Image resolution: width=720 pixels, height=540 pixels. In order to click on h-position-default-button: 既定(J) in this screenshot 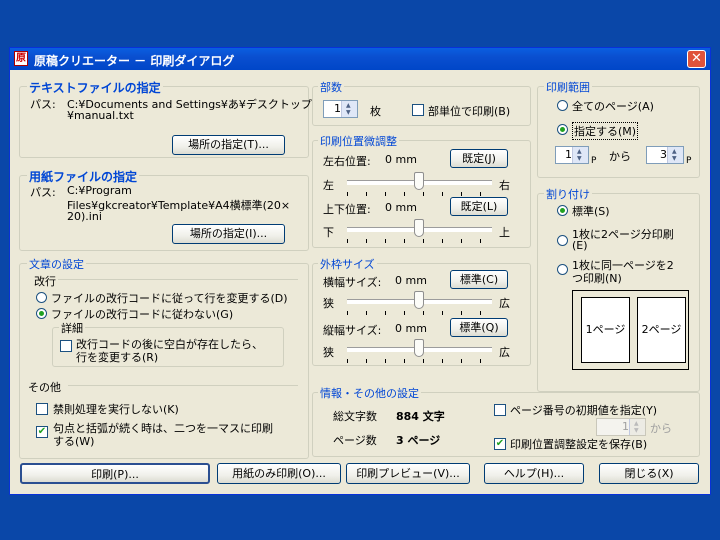, I will do `click(479, 158)`.